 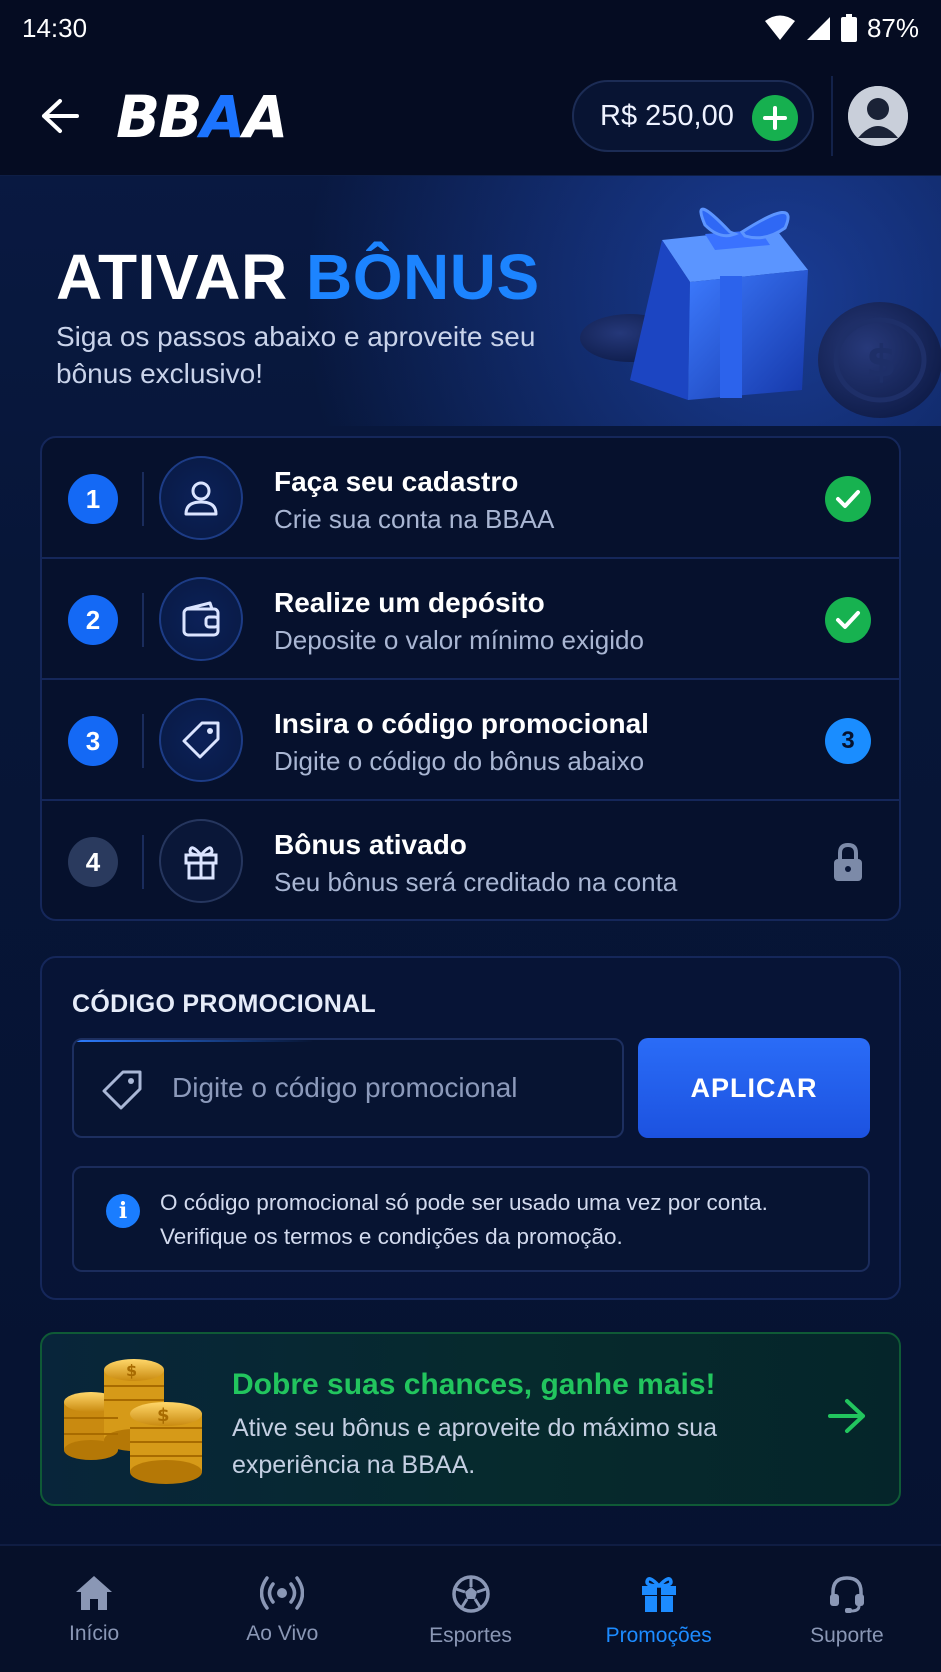 What do you see at coordinates (848, 28) in the screenshot?
I see `battery-icon` at bounding box center [848, 28].